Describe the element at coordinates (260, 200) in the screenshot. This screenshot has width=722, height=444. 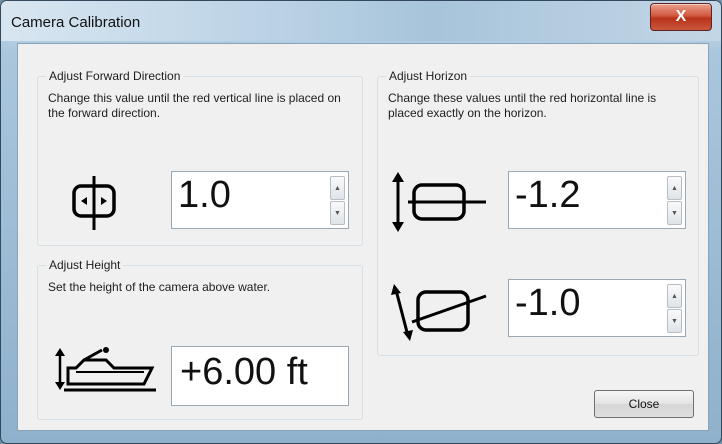
I see `forward-direction-input: 1.0 ▲ ▼` at that location.